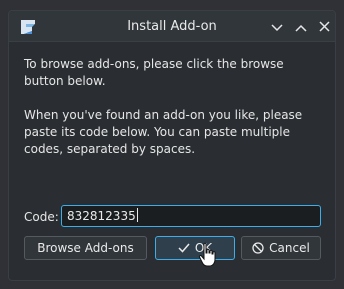 This screenshot has width=344, height=289. What do you see at coordinates (208, 255) in the screenshot?
I see `hand-pointer-cursor-icon` at bounding box center [208, 255].